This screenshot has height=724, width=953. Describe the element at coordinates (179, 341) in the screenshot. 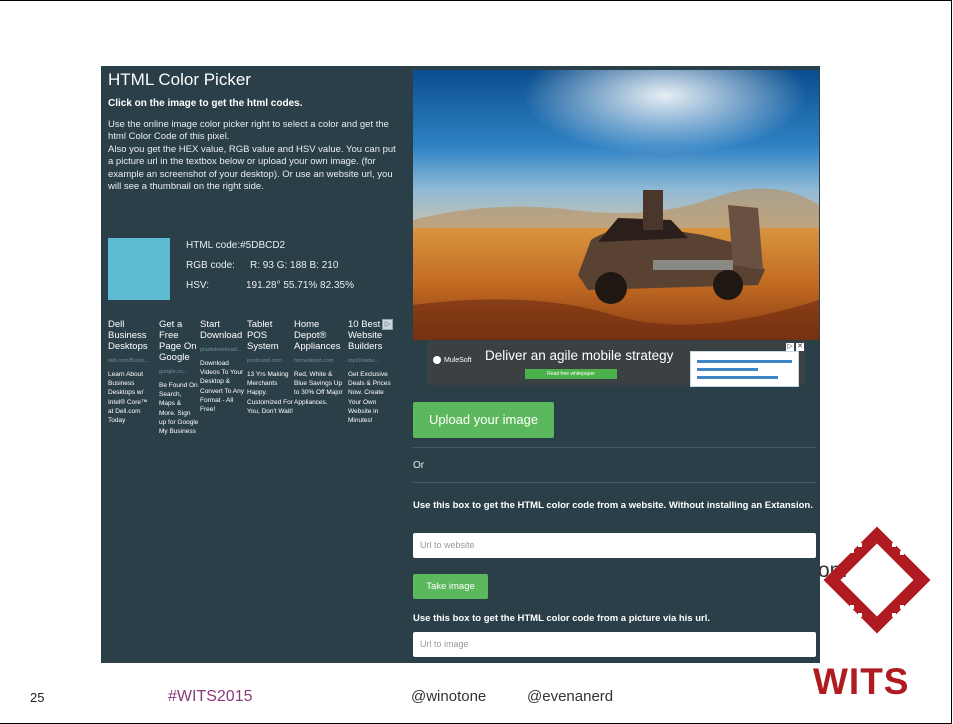

I see `ad-title: Get a Free Page On Google` at that location.